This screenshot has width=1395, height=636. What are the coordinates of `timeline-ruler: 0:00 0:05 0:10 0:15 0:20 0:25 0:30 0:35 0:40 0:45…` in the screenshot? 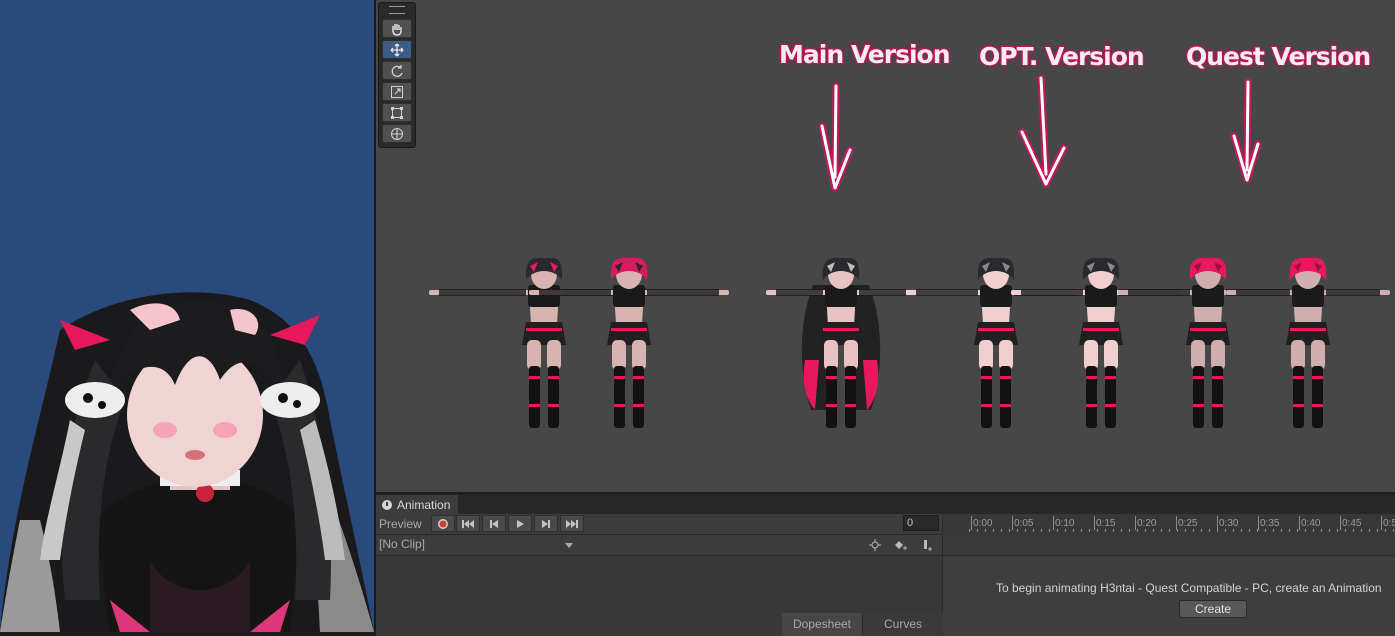 It's located at (1168, 524).